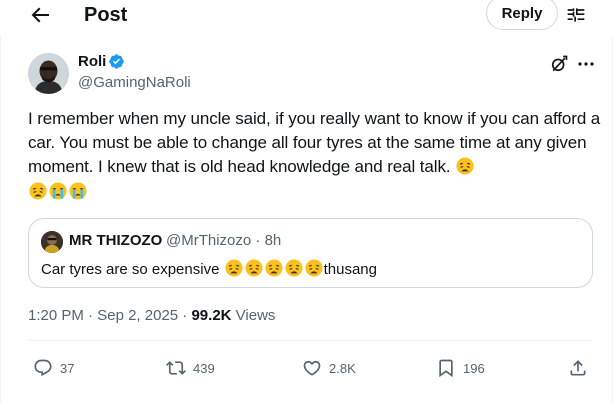  What do you see at coordinates (310, 340) in the screenshot?
I see `divider` at bounding box center [310, 340].